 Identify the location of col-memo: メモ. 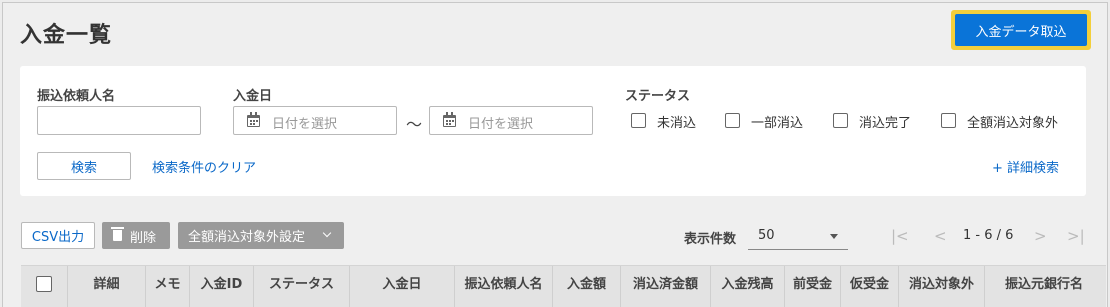
(168, 286).